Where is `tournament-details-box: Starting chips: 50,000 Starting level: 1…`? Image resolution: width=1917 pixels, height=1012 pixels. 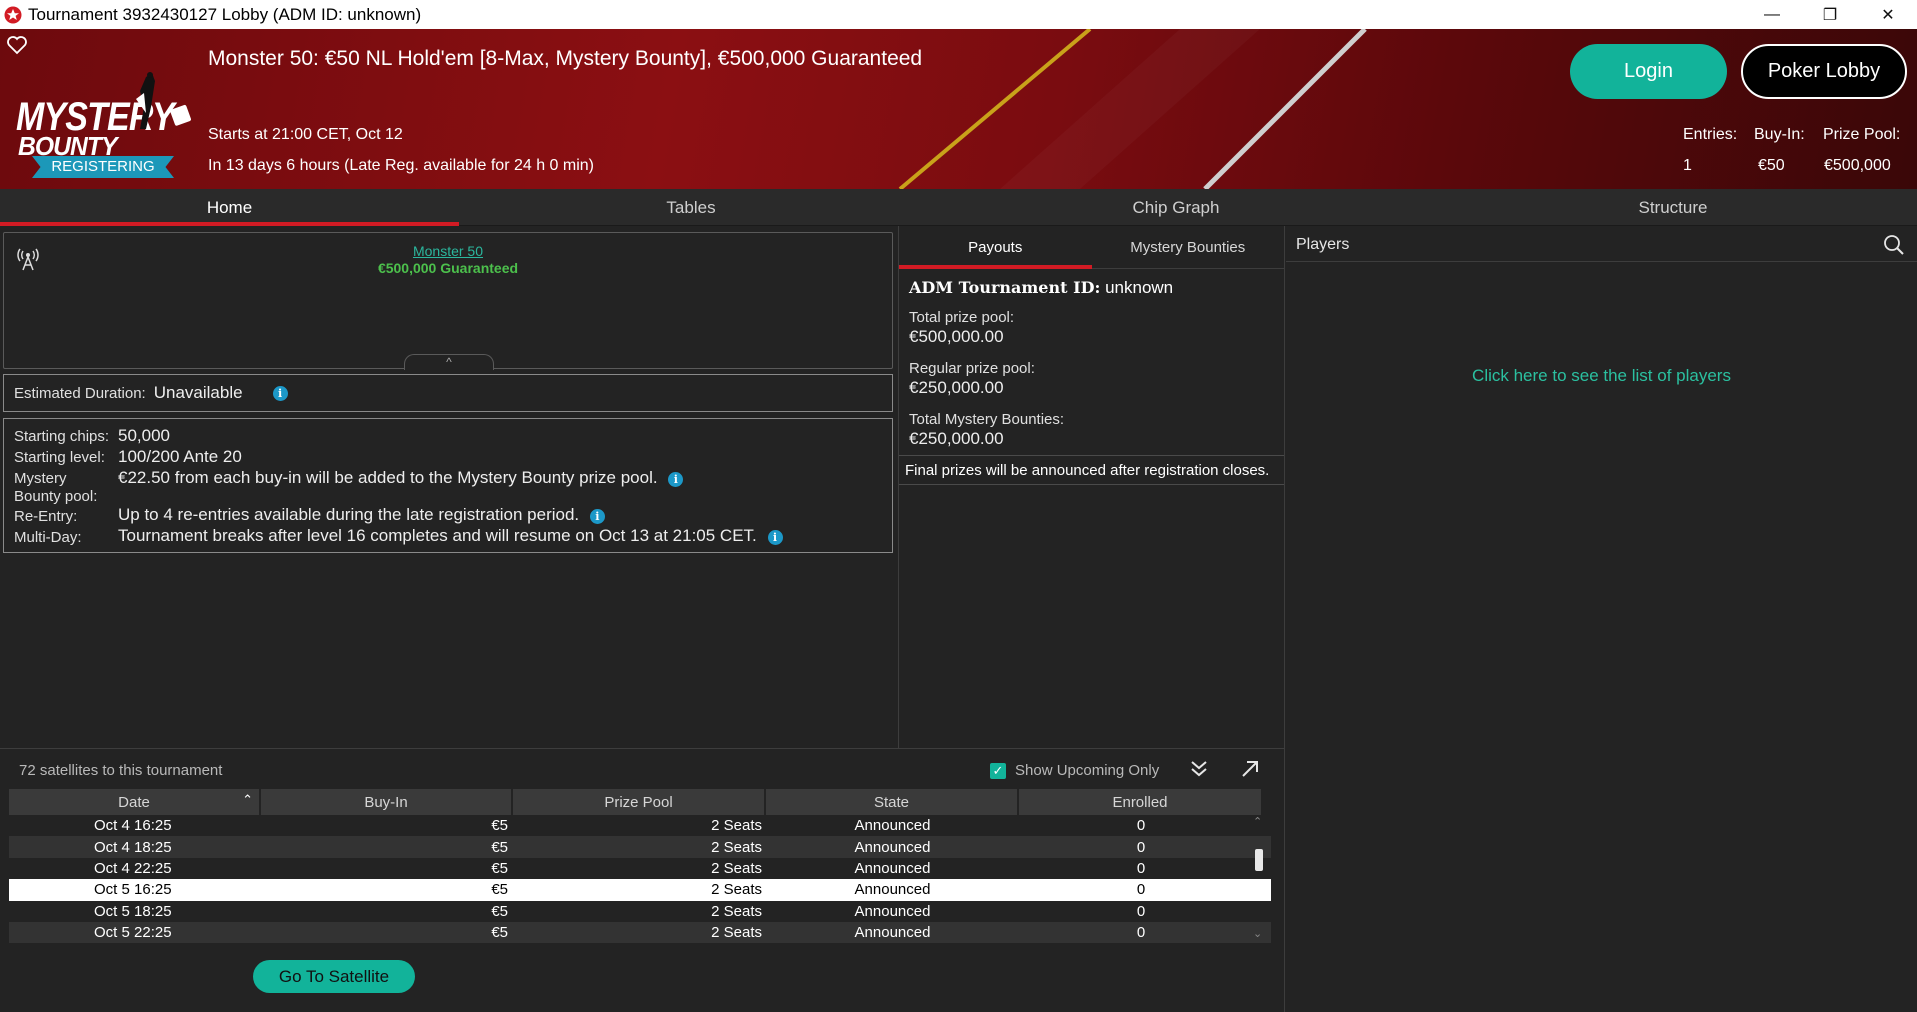 tournament-details-box: Starting chips: 50,000 Starting level: 1… is located at coordinates (448, 485).